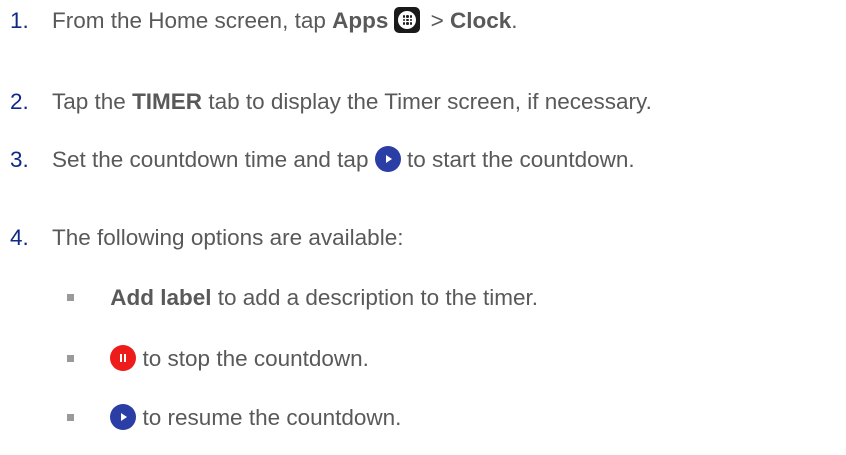 The width and height of the screenshot is (846, 455). I want to click on step-text: Tap the, so click(92, 101).